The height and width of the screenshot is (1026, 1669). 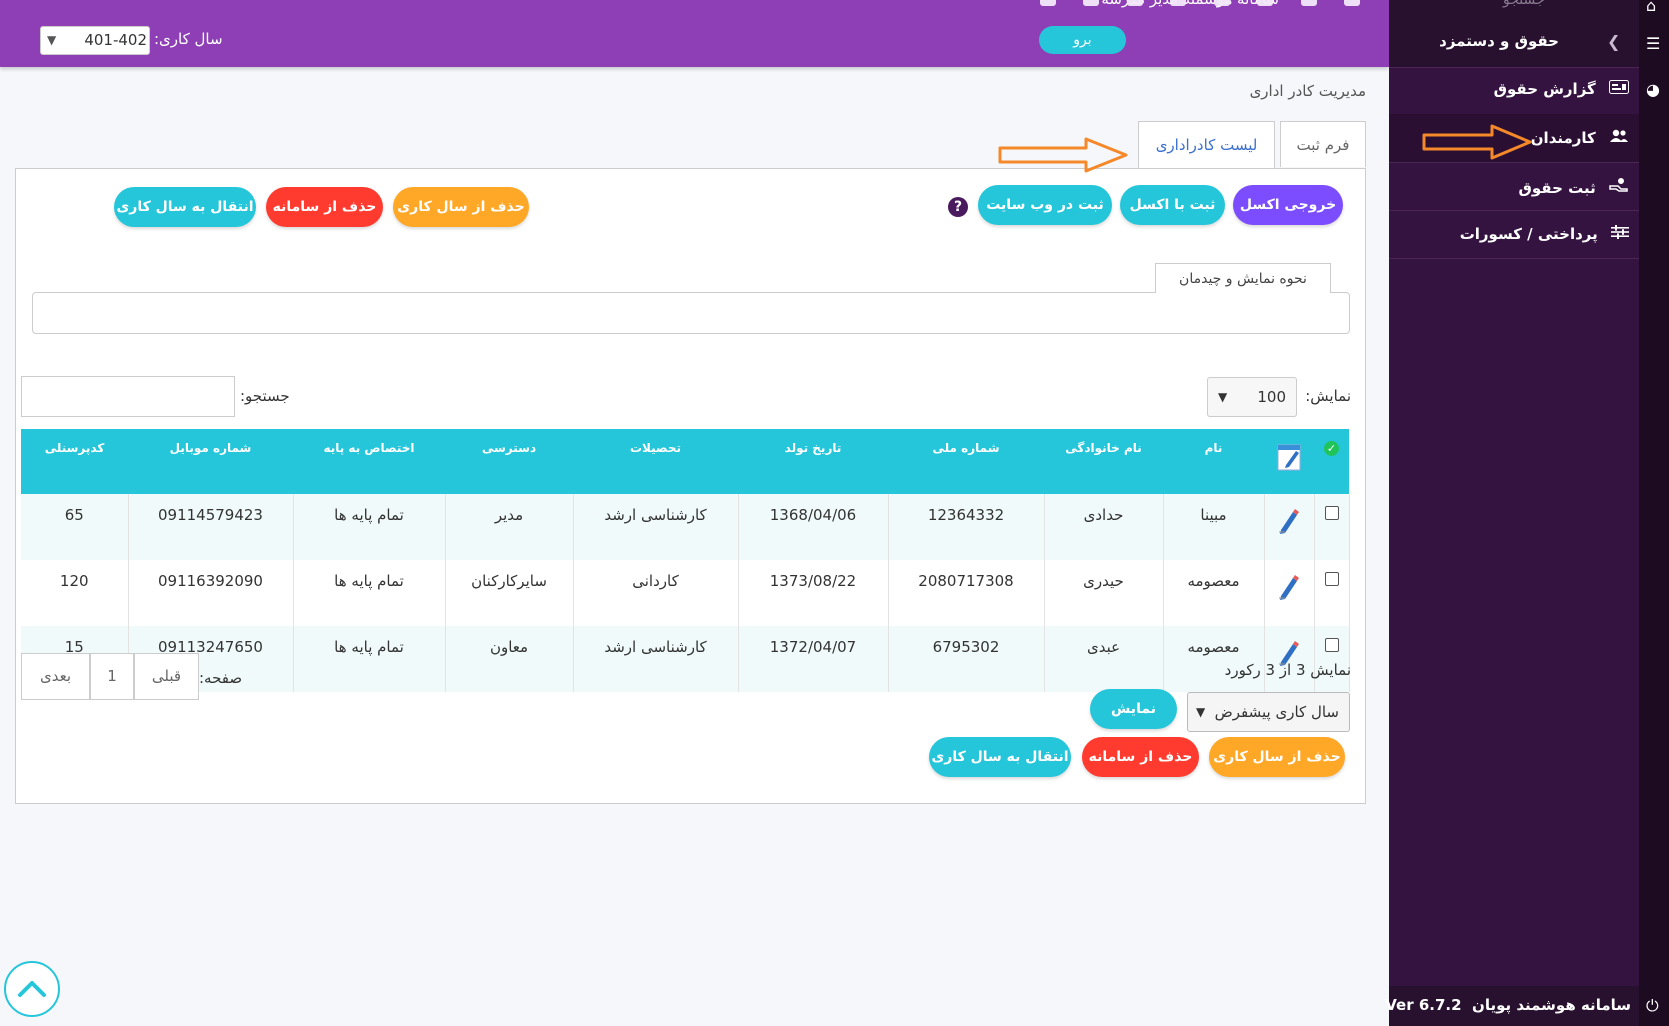 I want to click on user-icon, so click(x=1351, y=3).